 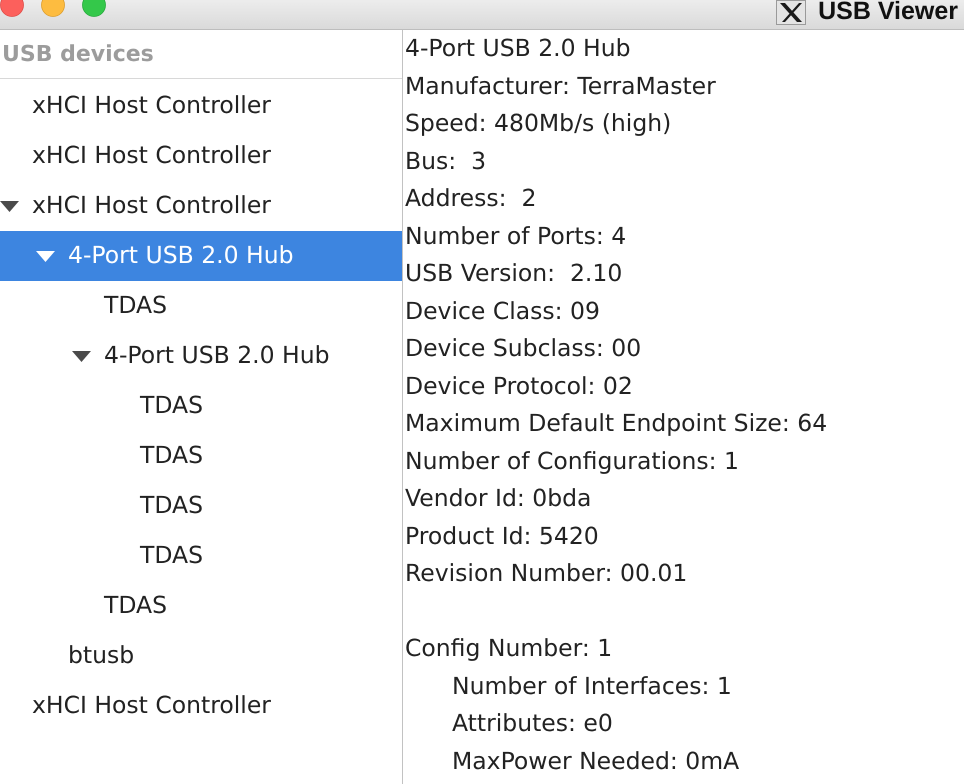 I want to click on detail-line: Manufacturer: TerraMaster, so click(x=560, y=86).